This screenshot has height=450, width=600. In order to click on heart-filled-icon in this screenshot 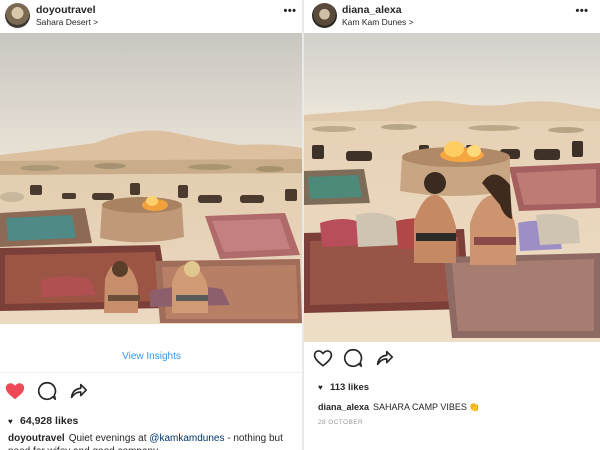, I will do `click(15, 391)`.